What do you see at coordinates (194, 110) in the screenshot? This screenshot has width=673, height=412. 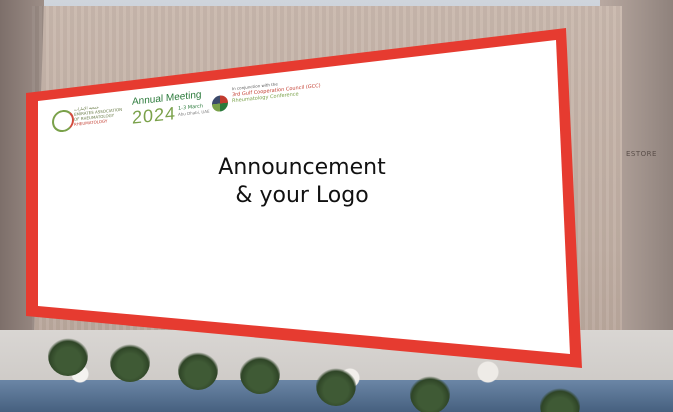 I see `meeting-date: 1-3 March Abu Dhabi, UAE` at bounding box center [194, 110].